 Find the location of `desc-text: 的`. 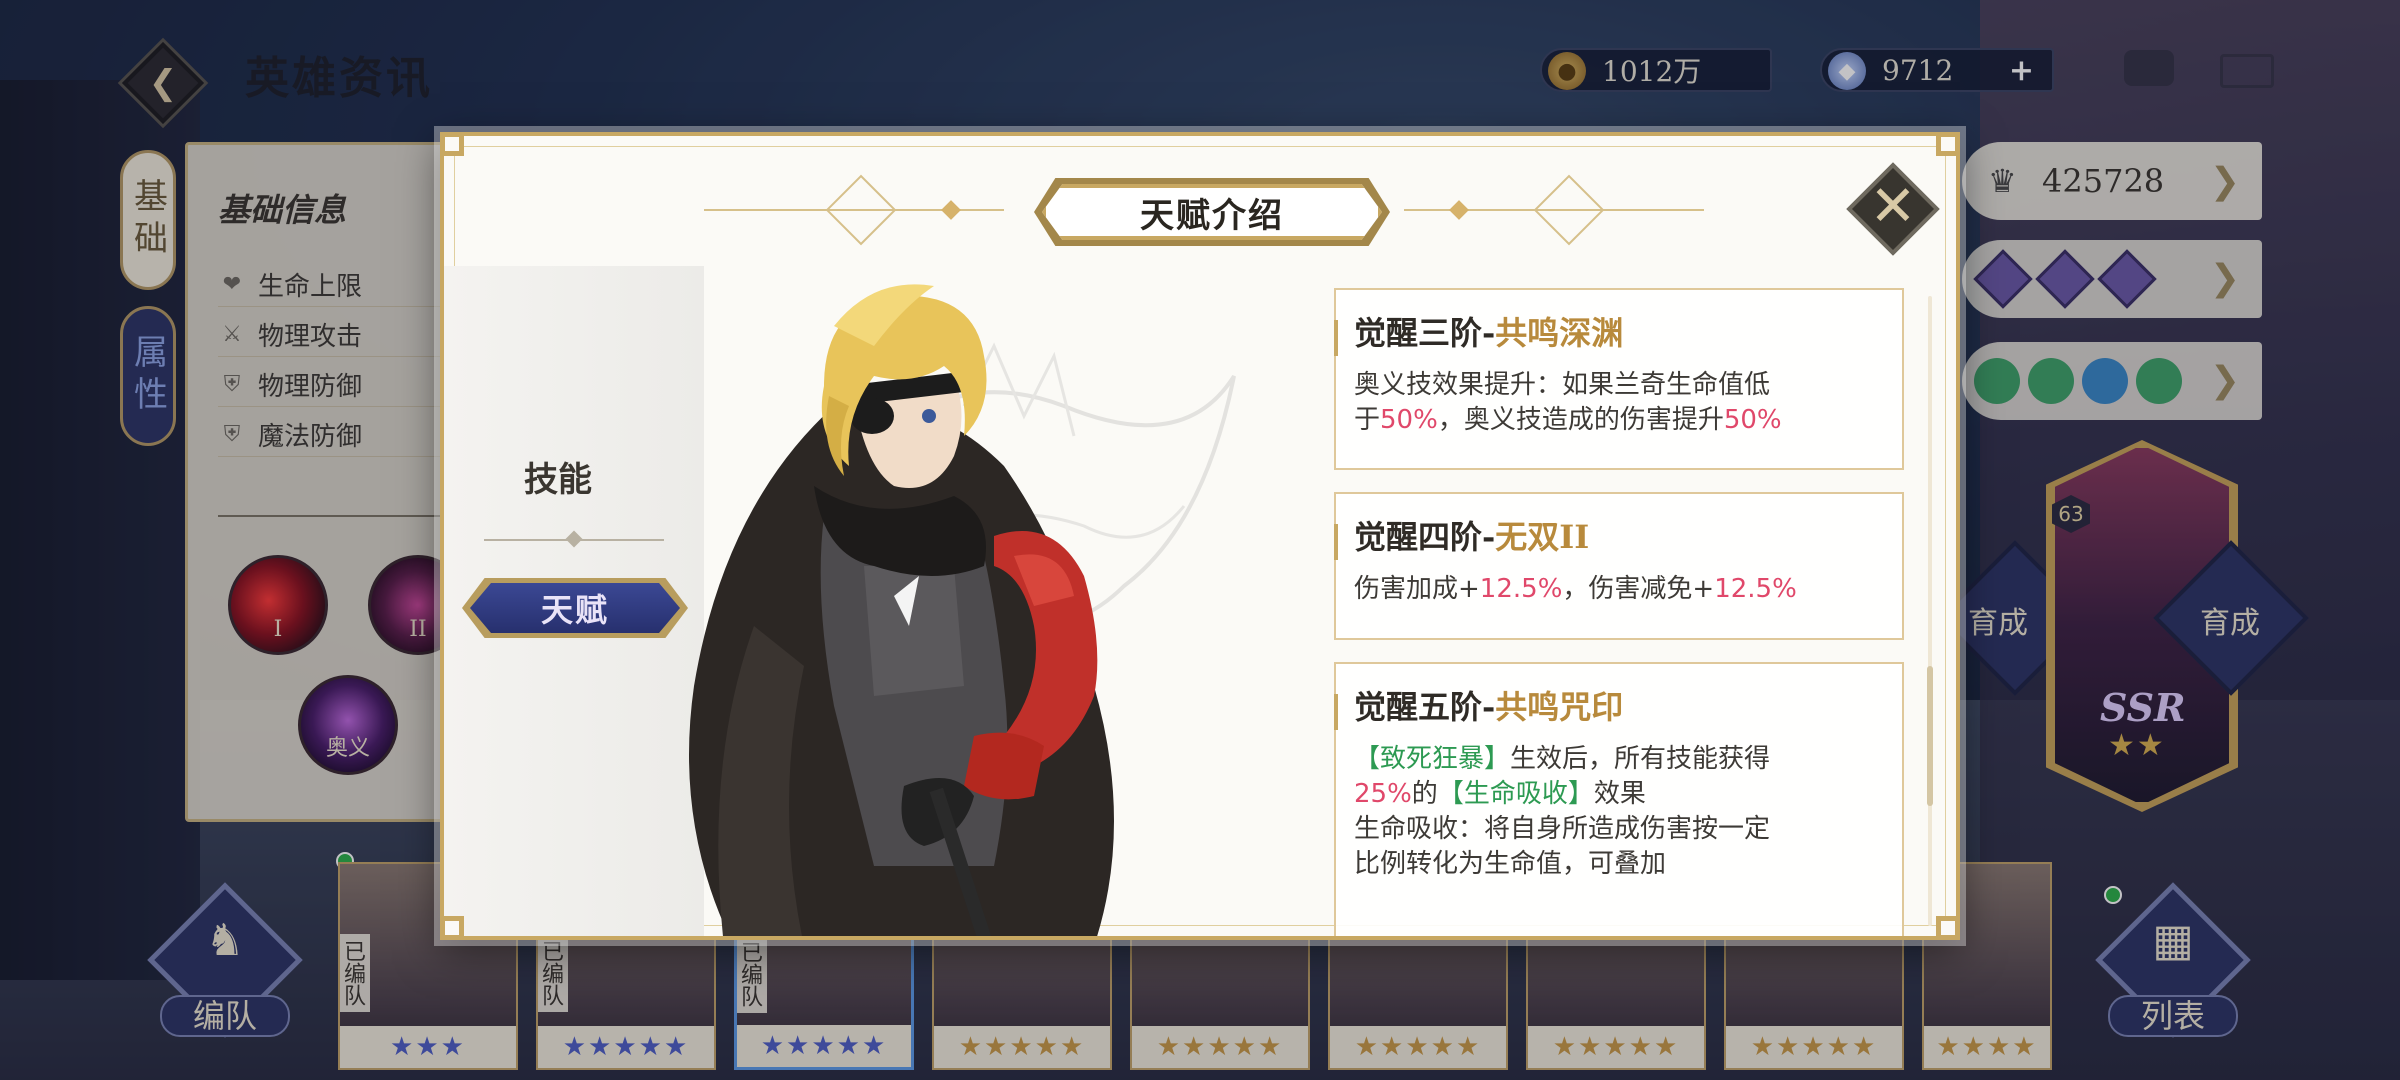

desc-text: 的 is located at coordinates (1424, 794).